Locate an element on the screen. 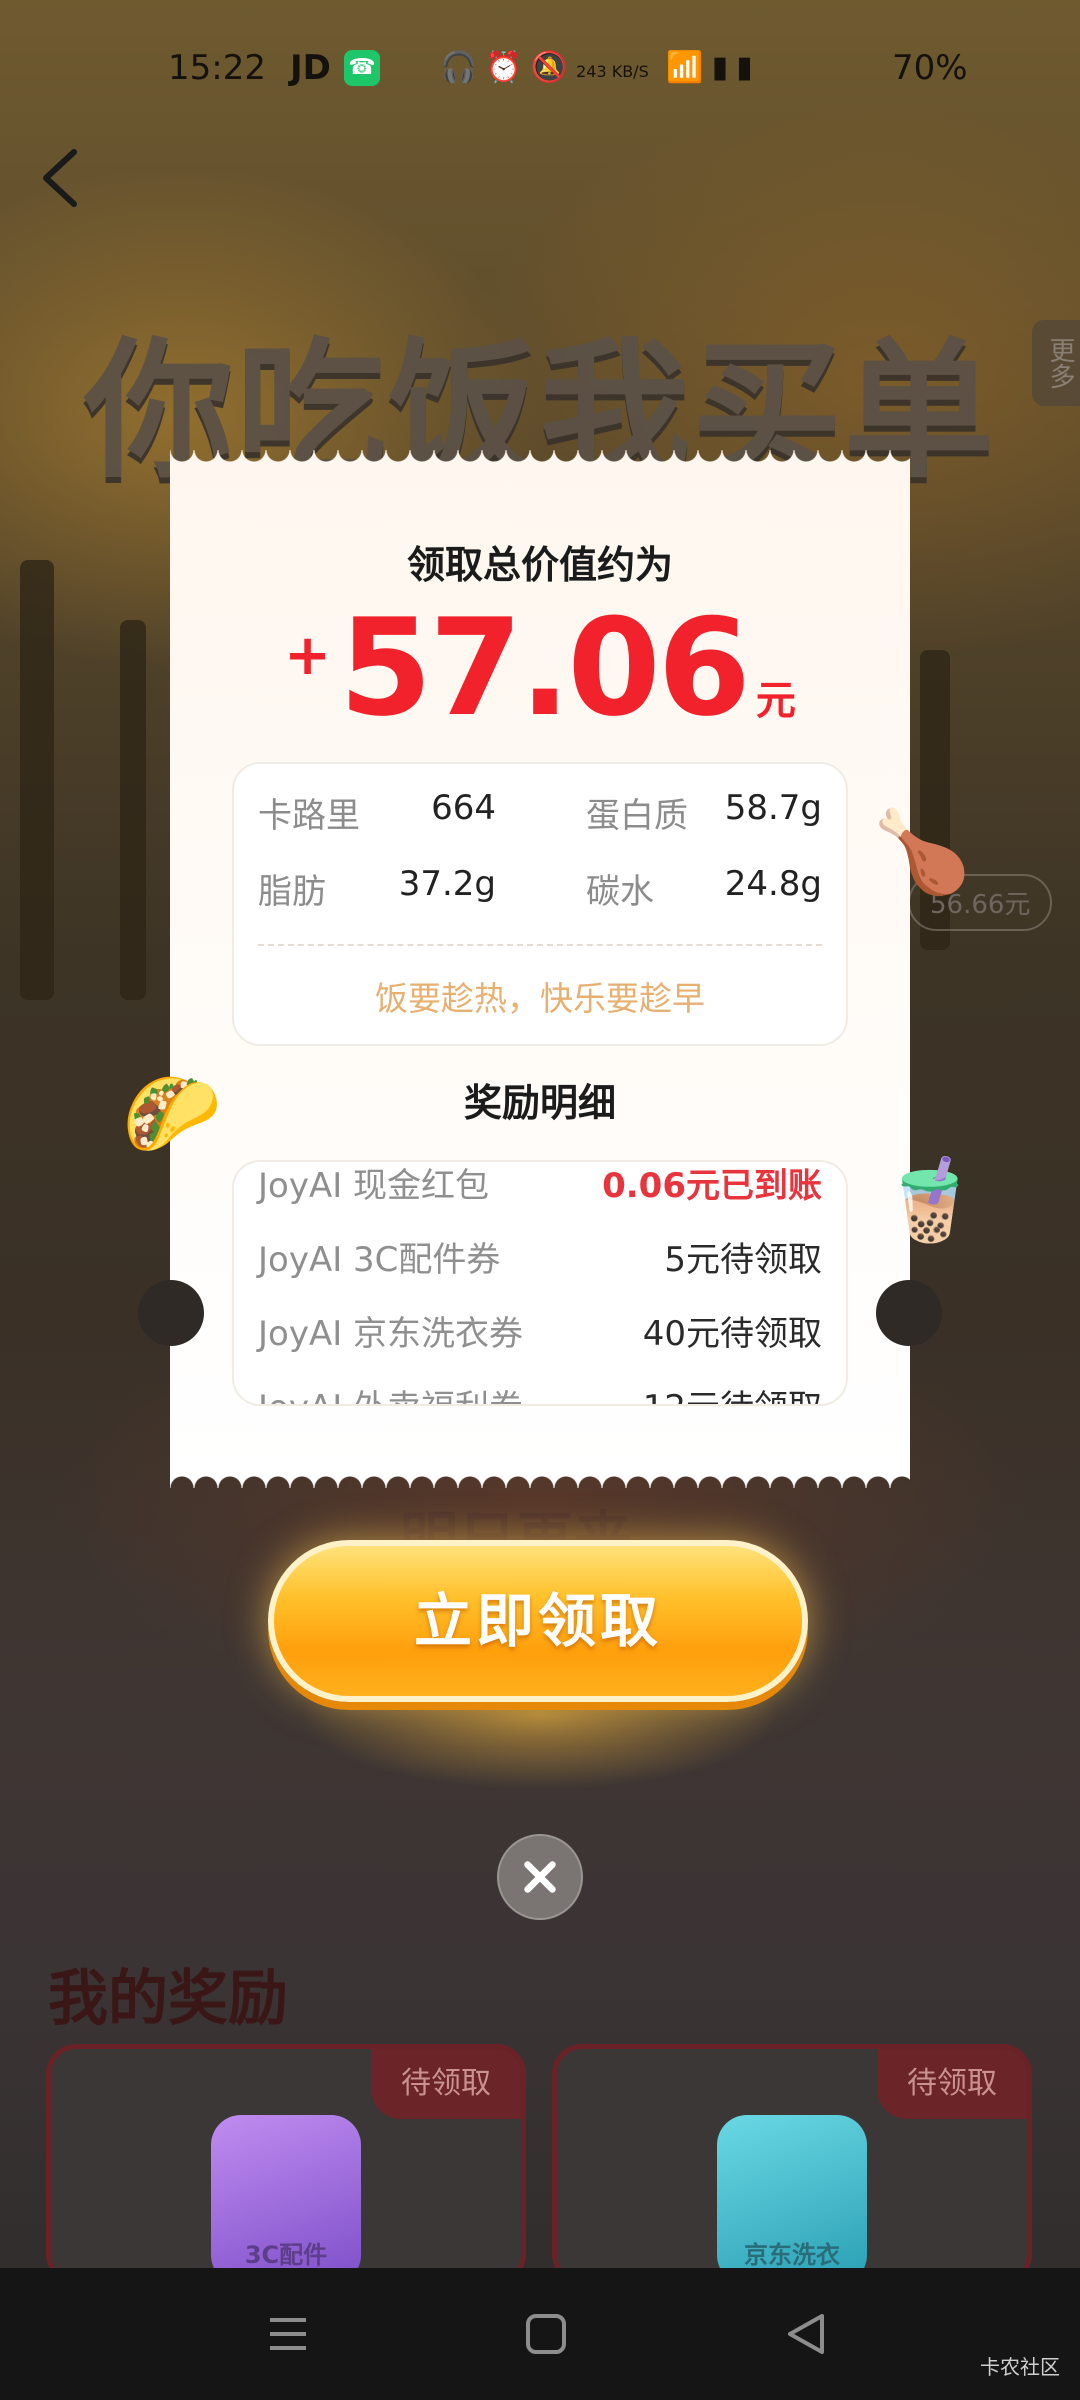 The width and height of the screenshot is (1080, 2400). claim-now-button: 立即领取 is located at coordinates (538, 1621).